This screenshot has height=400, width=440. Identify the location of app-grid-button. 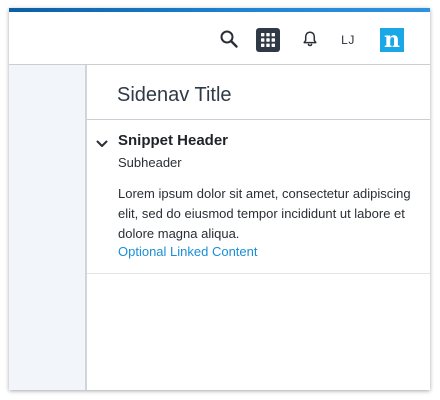
(268, 40).